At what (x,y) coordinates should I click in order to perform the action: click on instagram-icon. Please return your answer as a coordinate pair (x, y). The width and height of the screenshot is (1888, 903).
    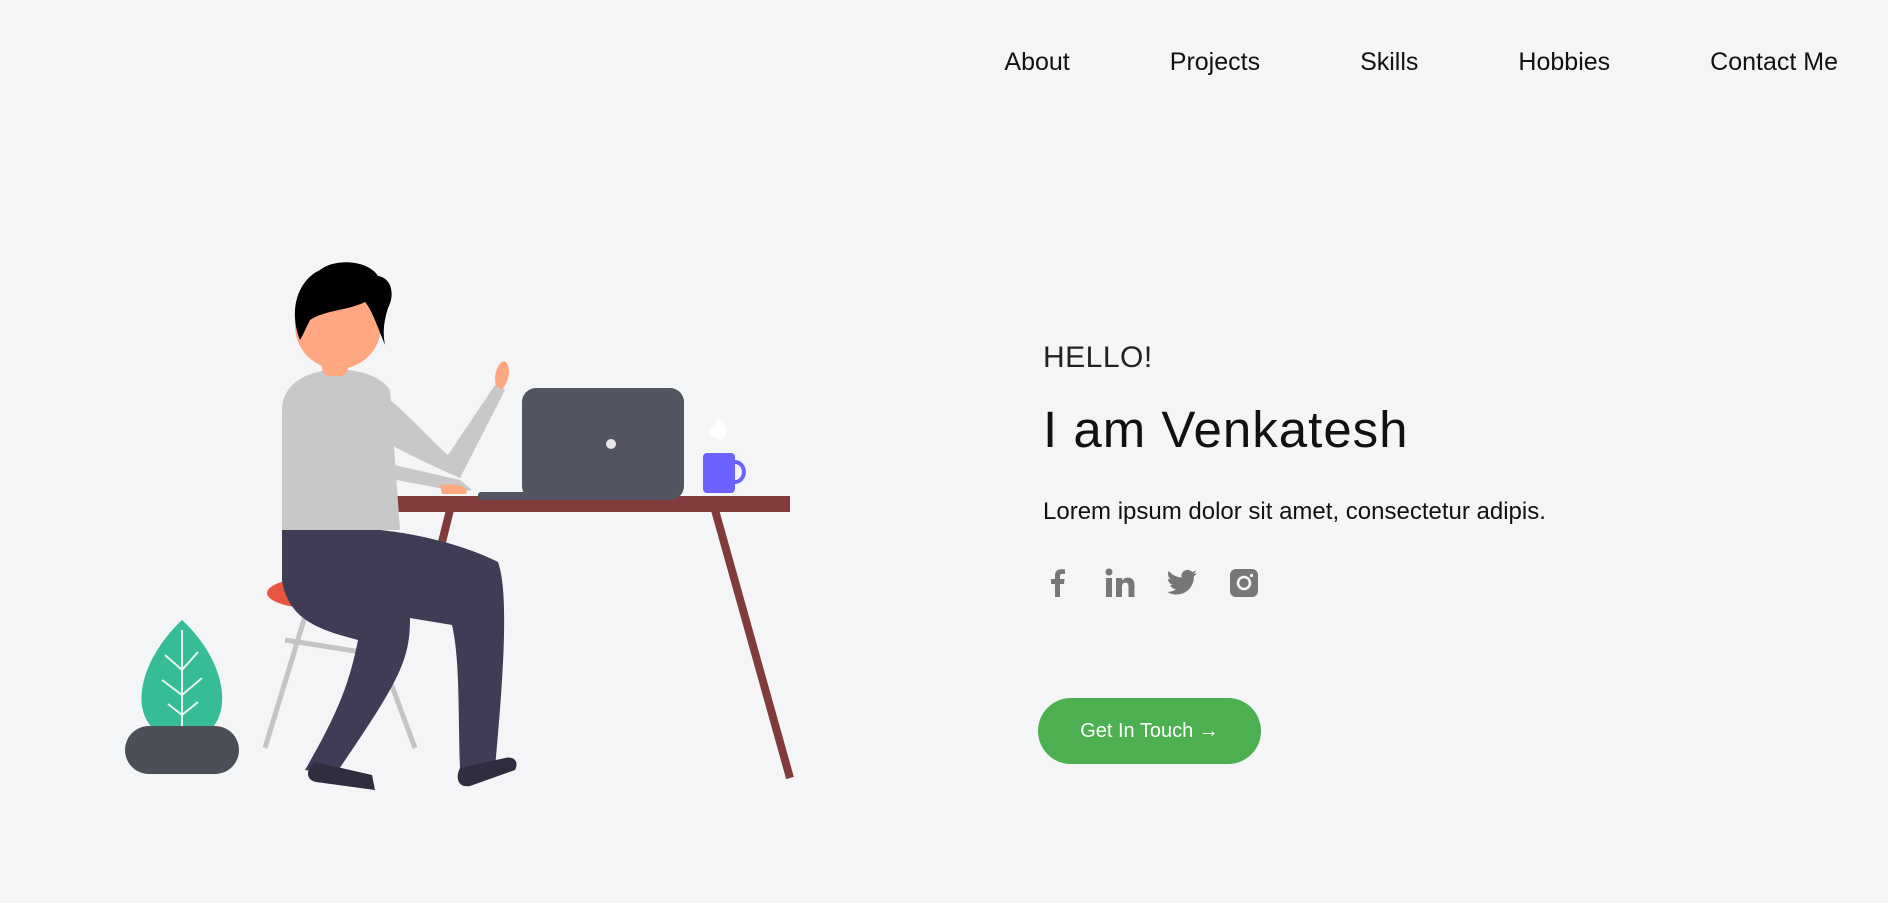
    Looking at the image, I should click on (1244, 583).